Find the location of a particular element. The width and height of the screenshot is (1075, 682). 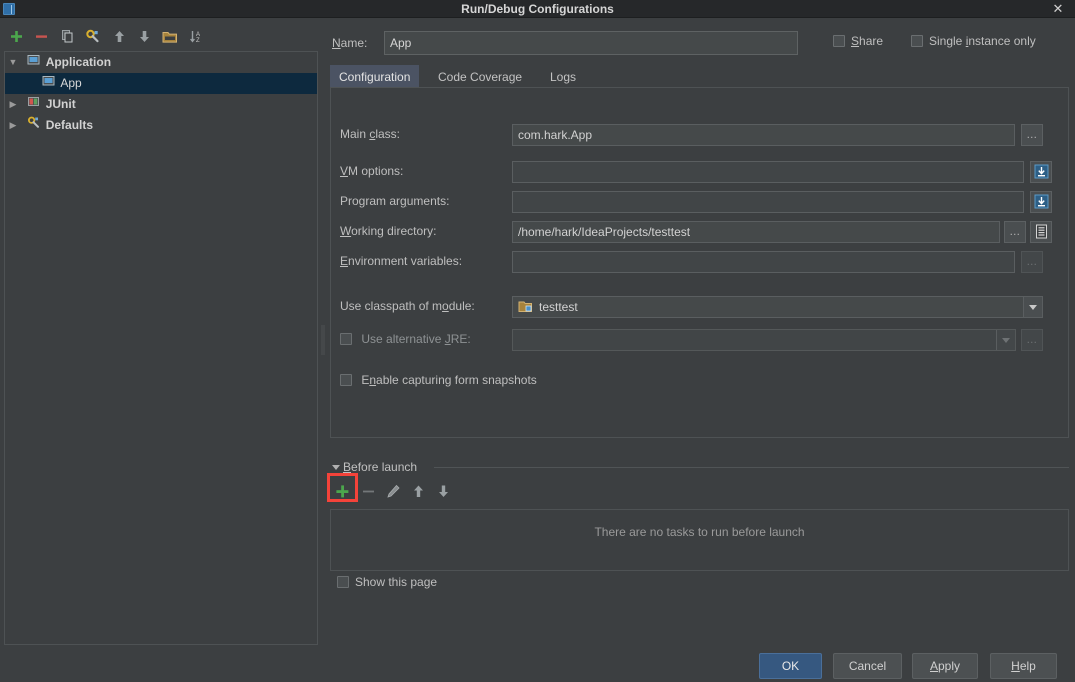

name-row: Name: Share Single instance only is located at coordinates (698, 44).